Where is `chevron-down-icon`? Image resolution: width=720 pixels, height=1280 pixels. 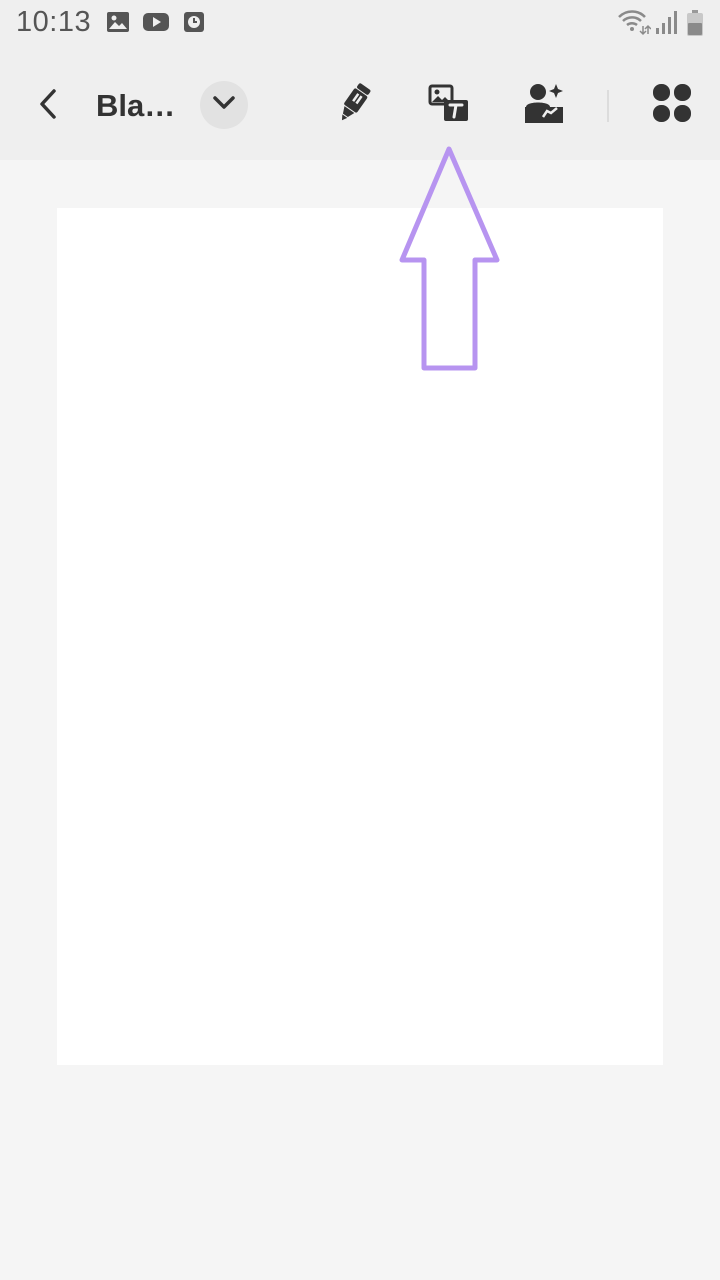
chevron-down-icon is located at coordinates (224, 105).